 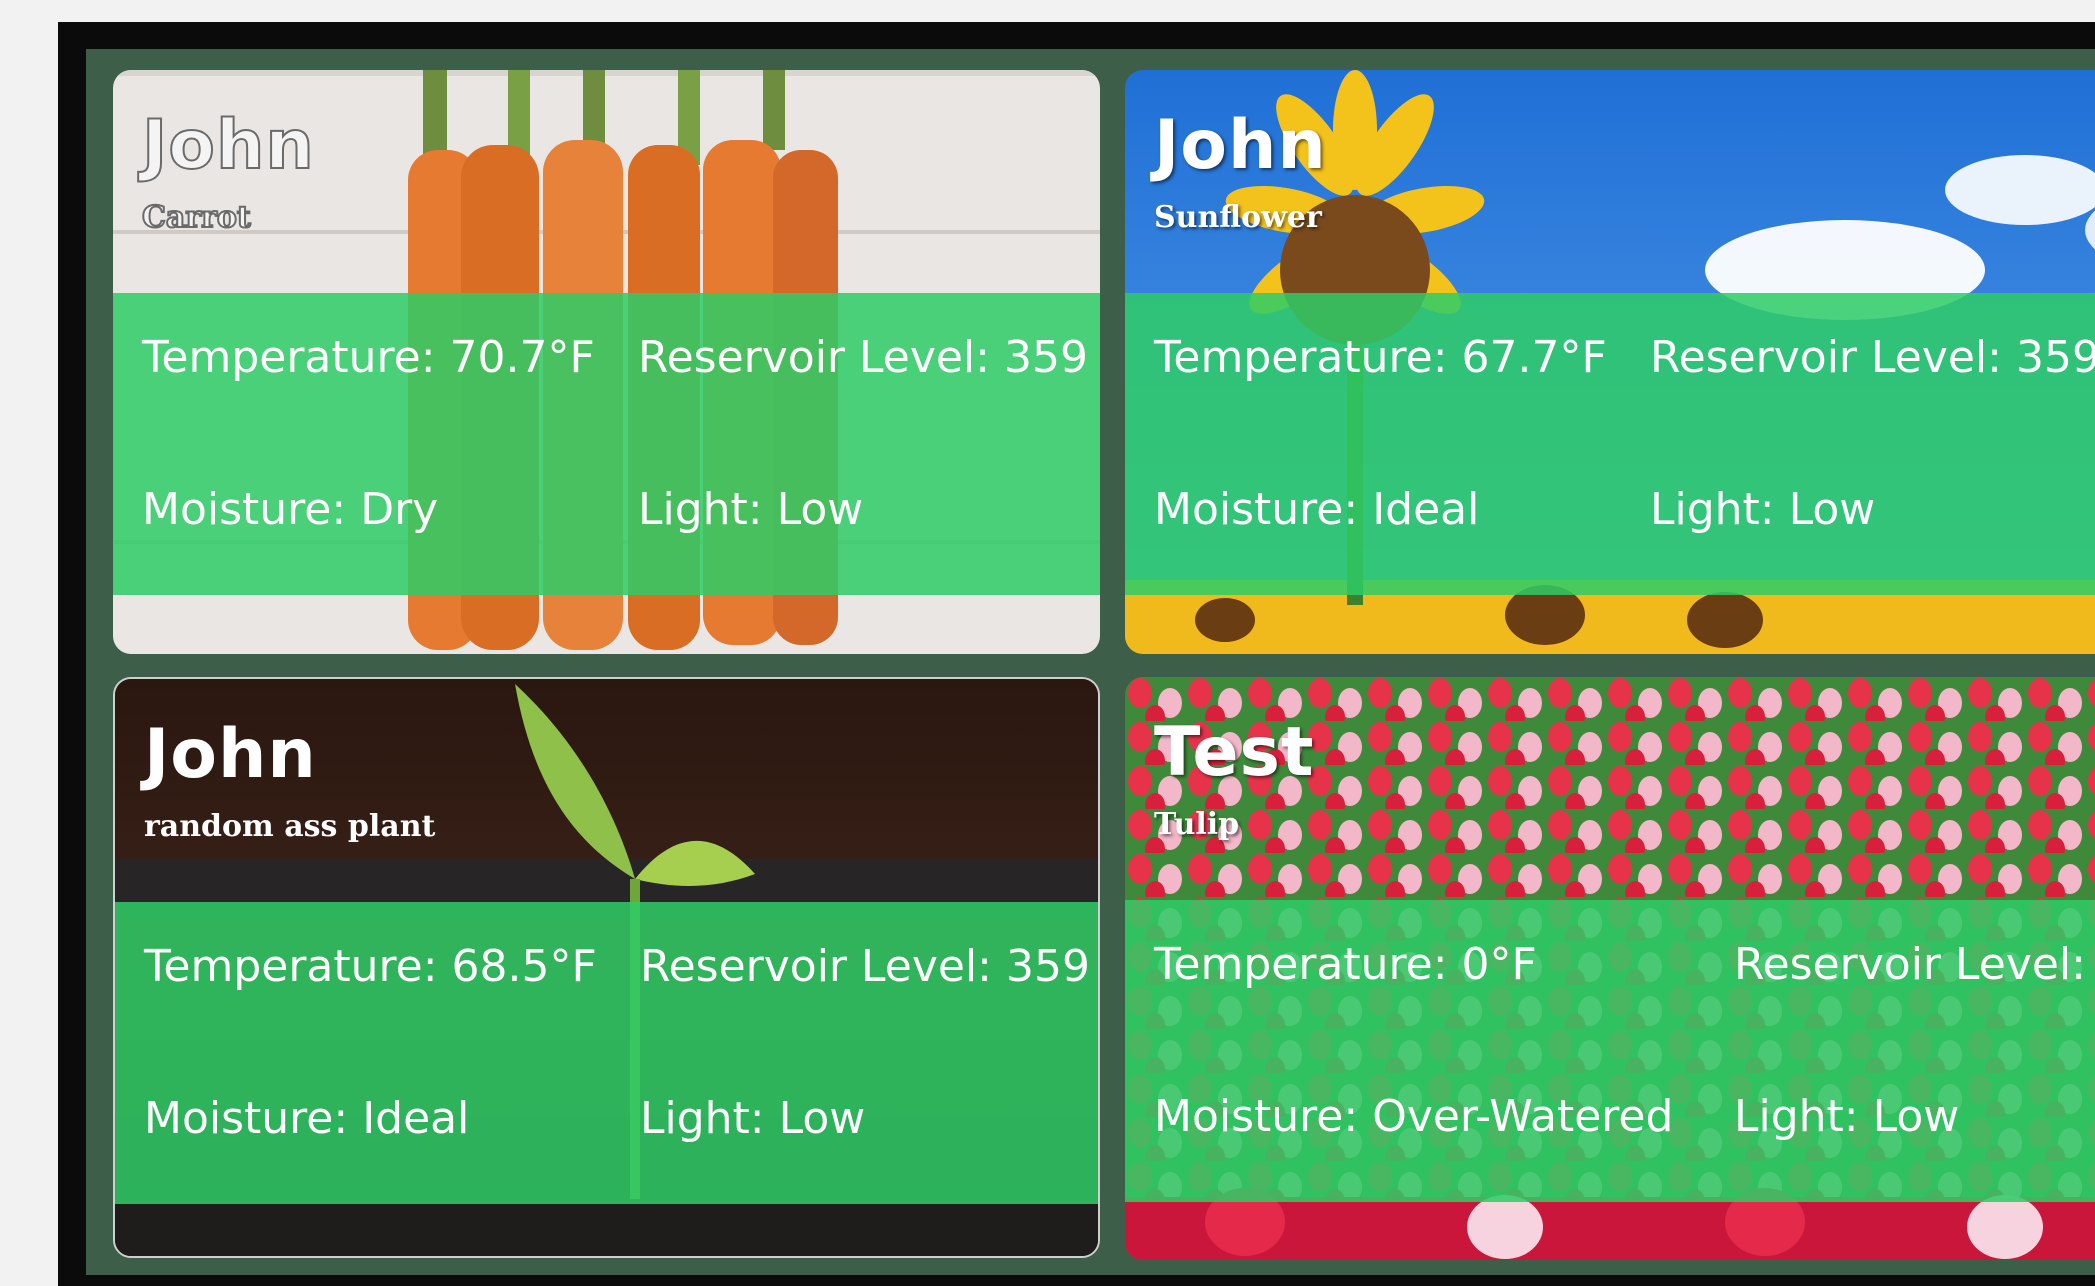 I want to click on temperature-value: 0°F, so click(x=1499, y=964).